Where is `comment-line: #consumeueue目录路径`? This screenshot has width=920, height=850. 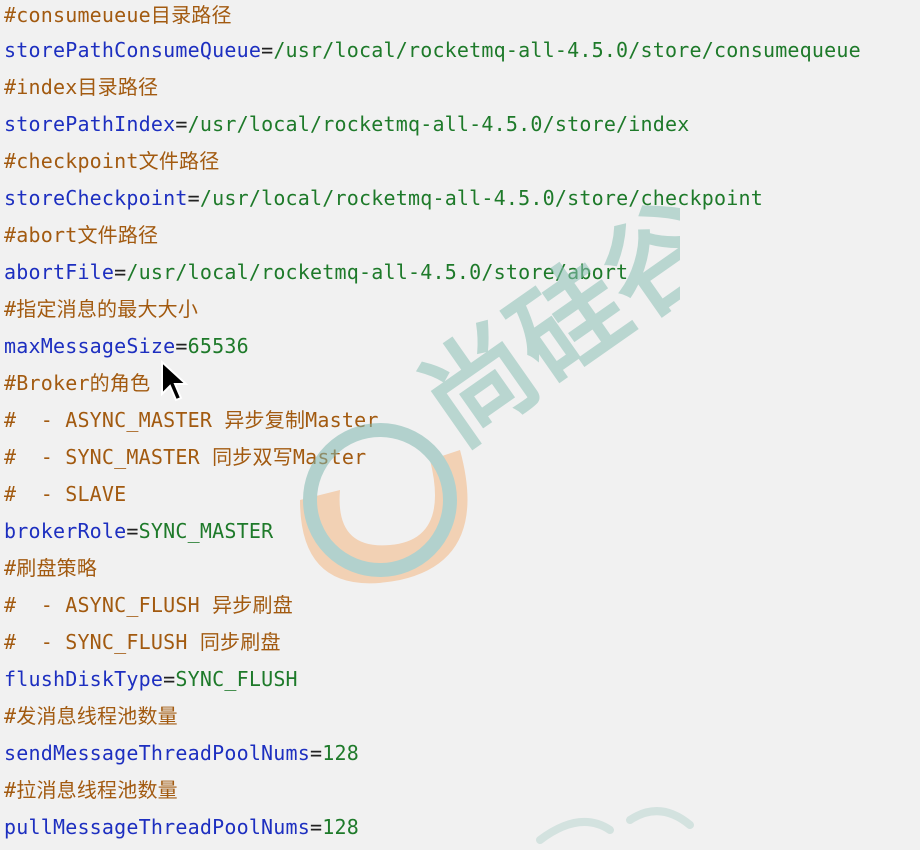
comment-line: #consumeueue目录路径 is located at coordinates (118, 15).